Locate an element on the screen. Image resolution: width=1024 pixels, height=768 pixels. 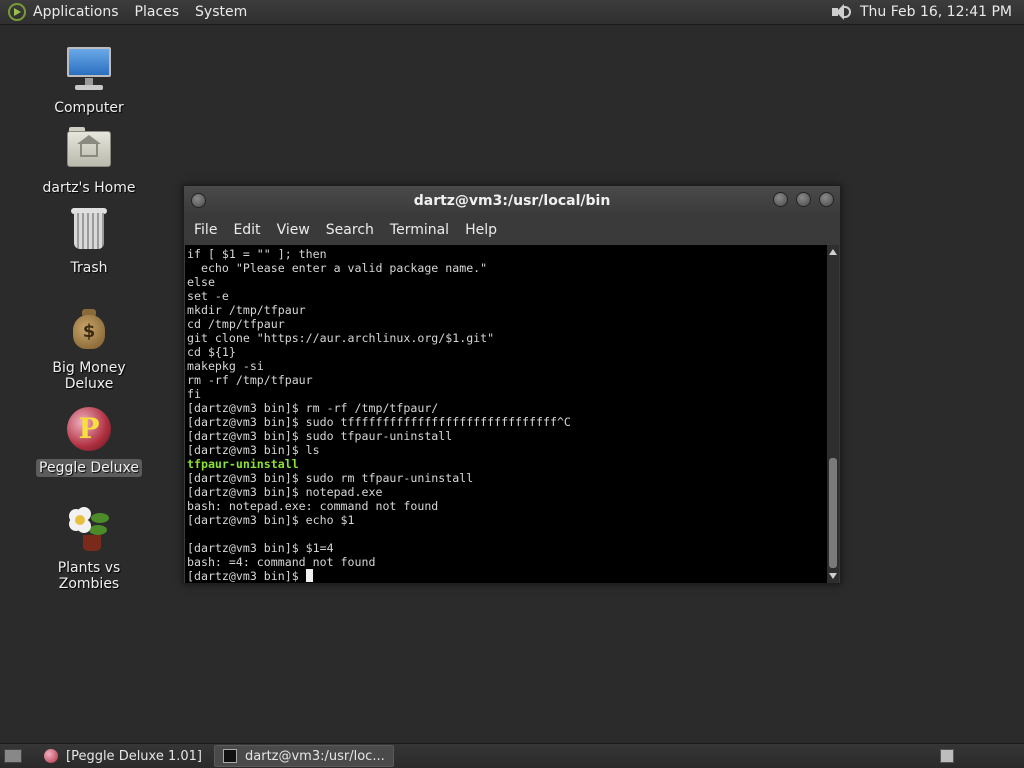
terminal-line: makepkg -si is located at coordinates (225, 366).